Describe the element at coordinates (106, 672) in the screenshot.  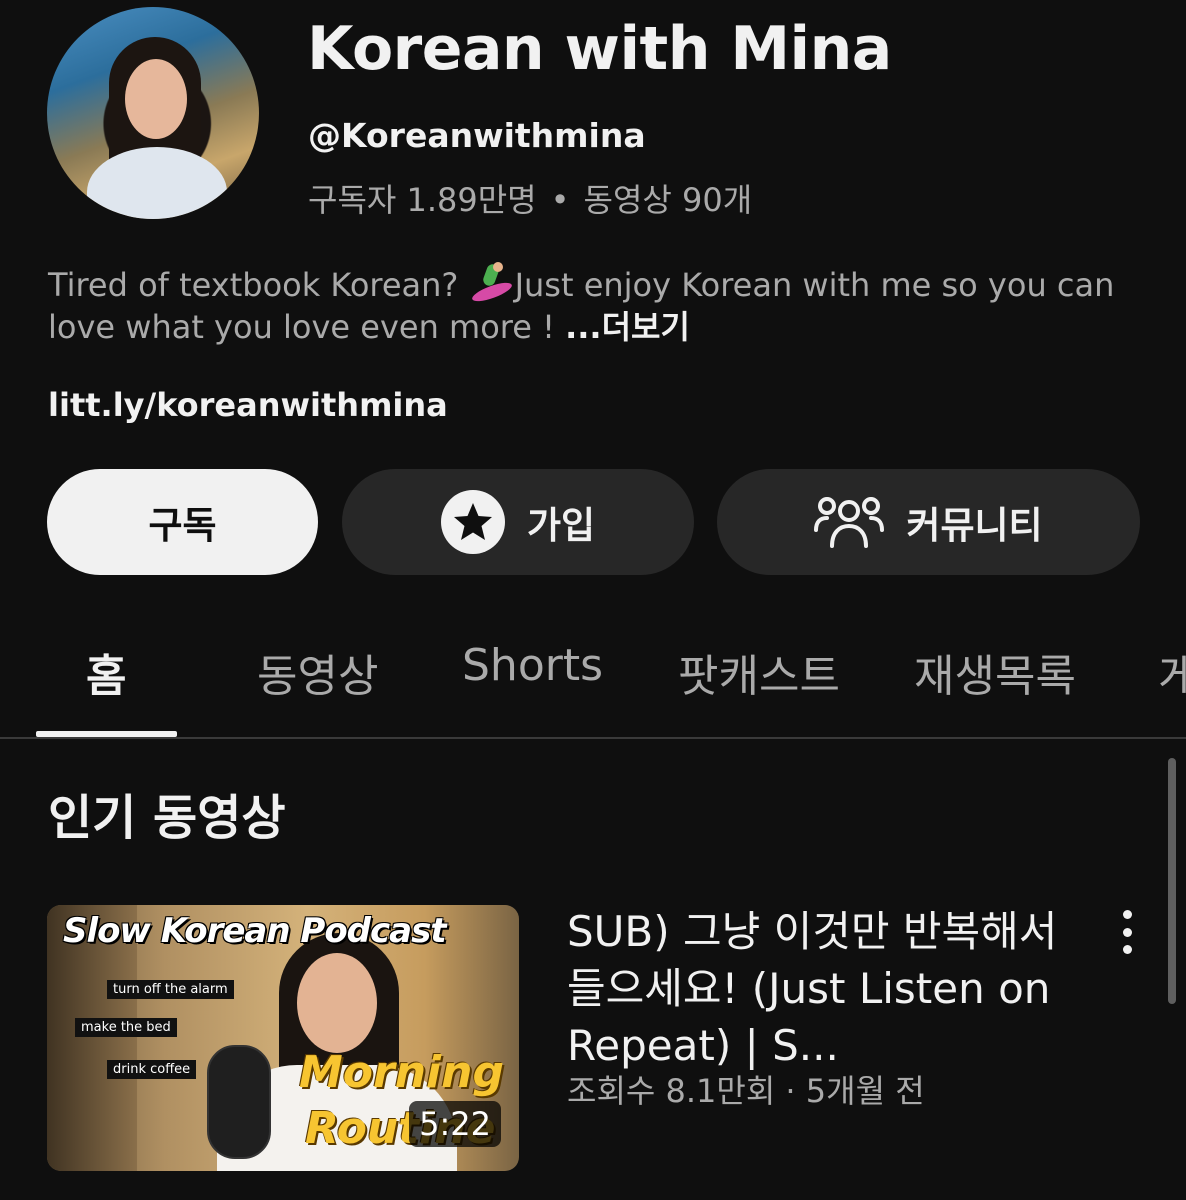
I see `tab-home: 홈` at that location.